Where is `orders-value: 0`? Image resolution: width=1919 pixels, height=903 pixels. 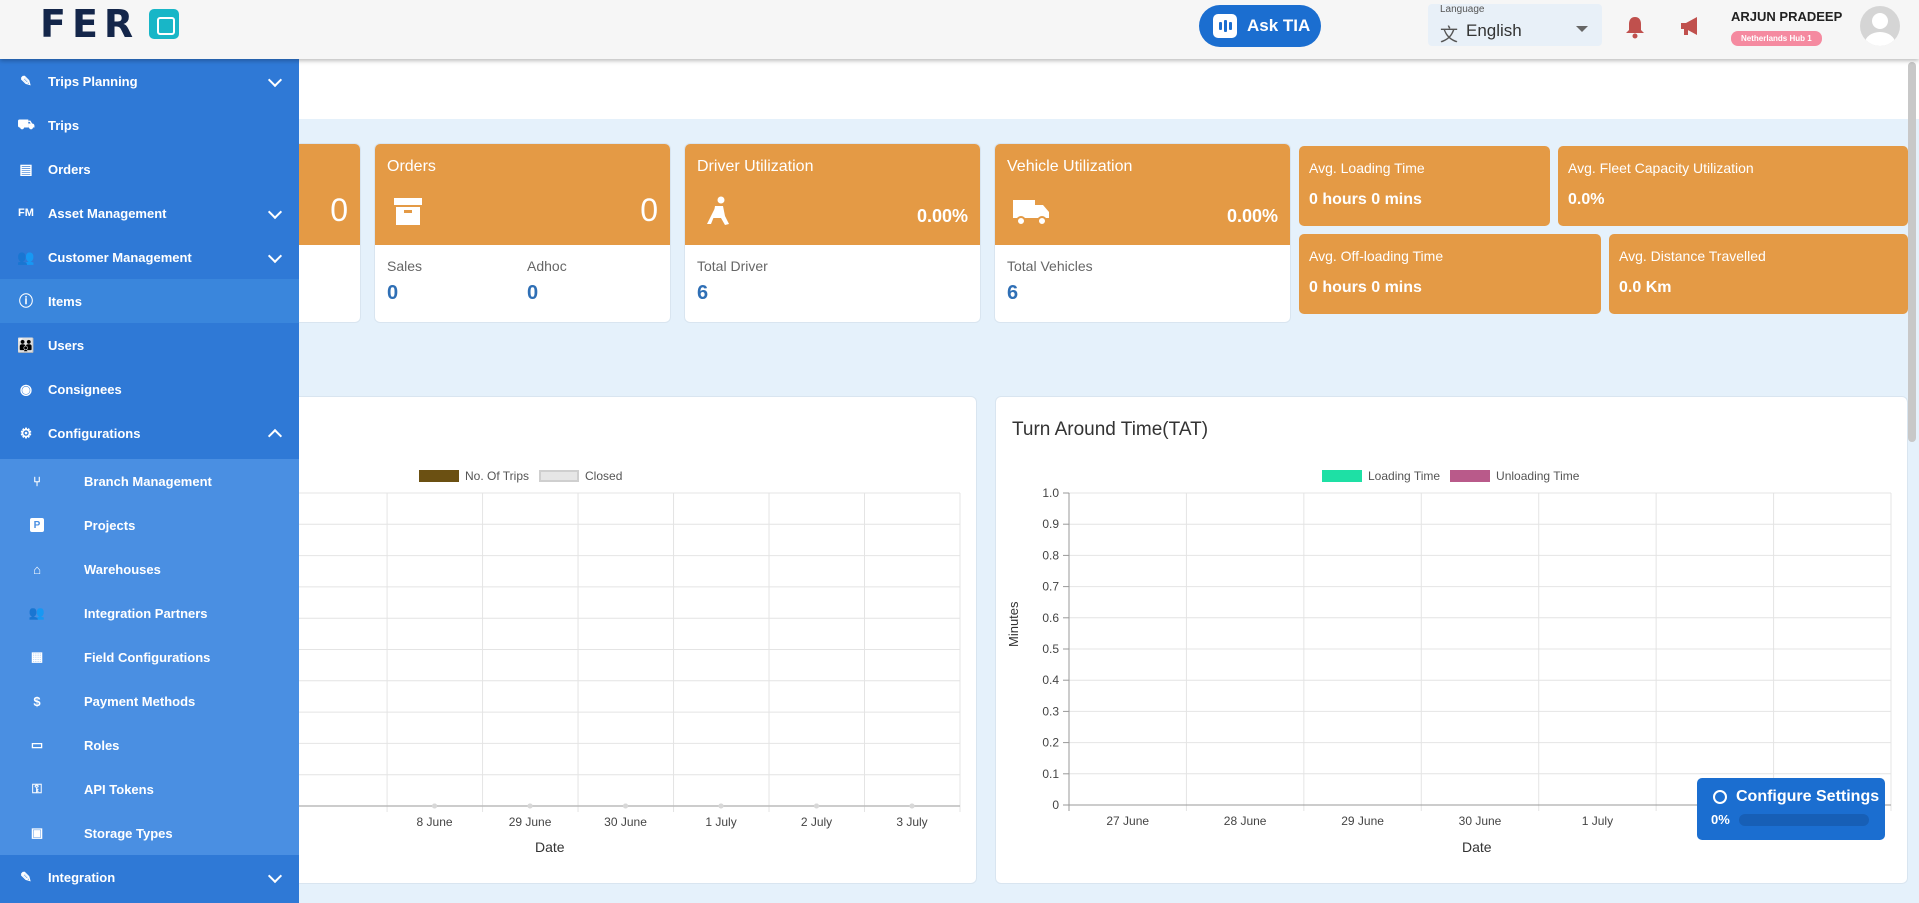 orders-value: 0 is located at coordinates (649, 210).